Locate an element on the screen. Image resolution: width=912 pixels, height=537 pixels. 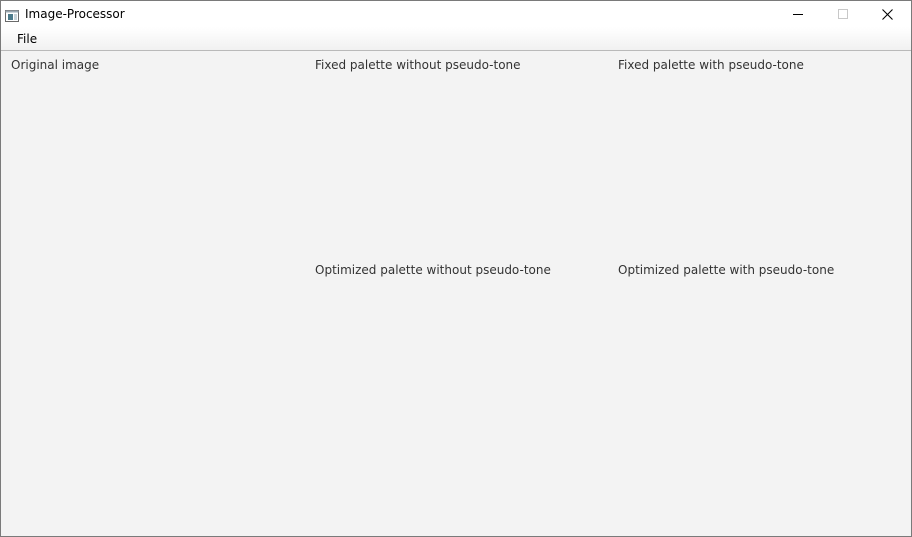
original-image-label: Original image is located at coordinates (55, 65).